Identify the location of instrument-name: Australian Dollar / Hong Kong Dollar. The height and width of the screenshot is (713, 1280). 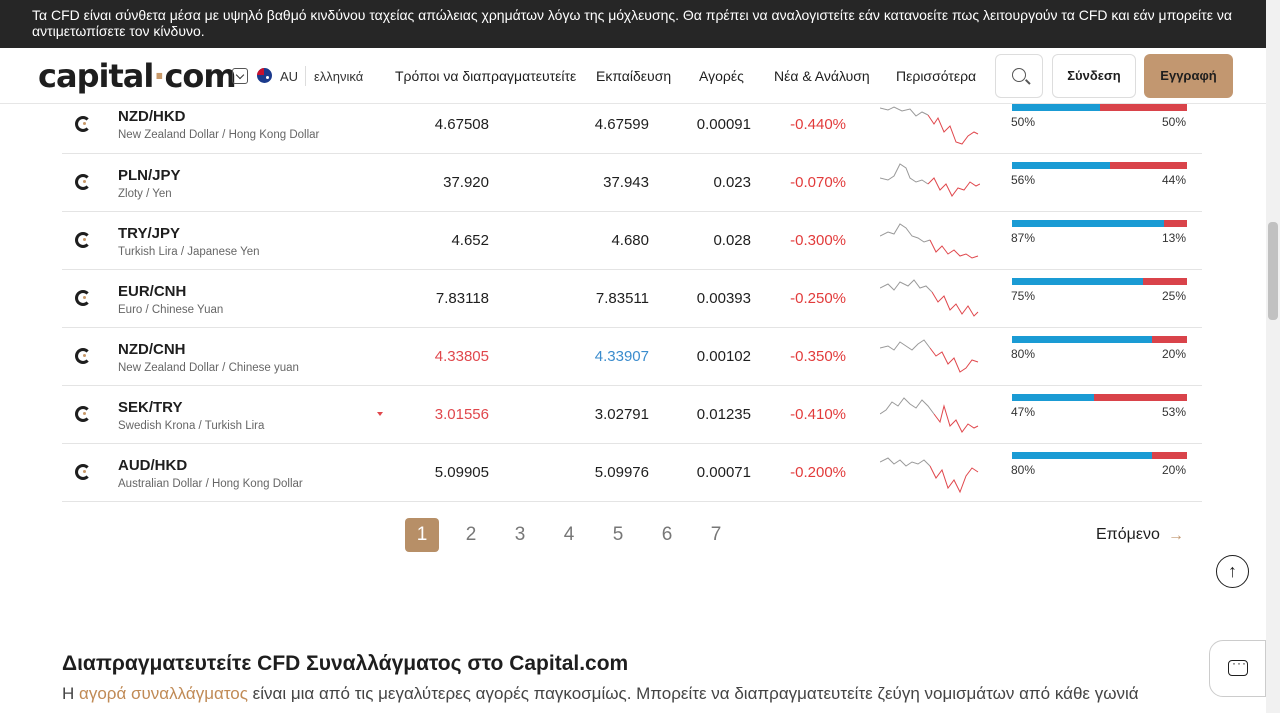
(210, 484).